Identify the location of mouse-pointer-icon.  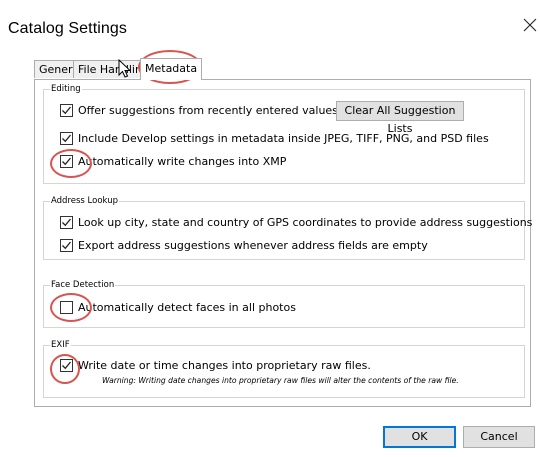
(125, 68).